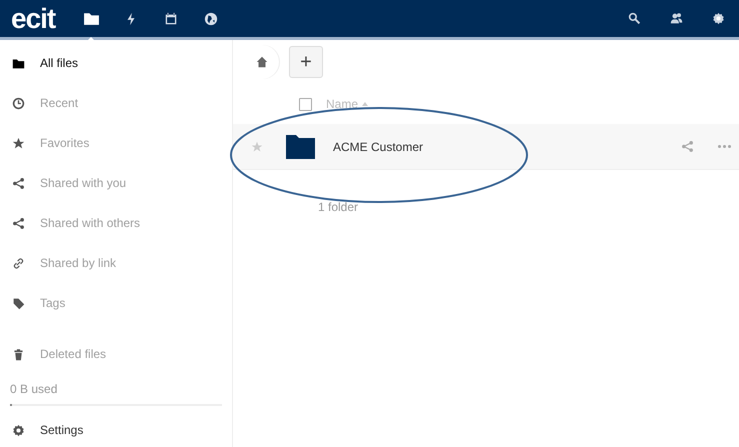  What do you see at coordinates (305, 104) in the screenshot?
I see `select-all-checkbox` at bounding box center [305, 104].